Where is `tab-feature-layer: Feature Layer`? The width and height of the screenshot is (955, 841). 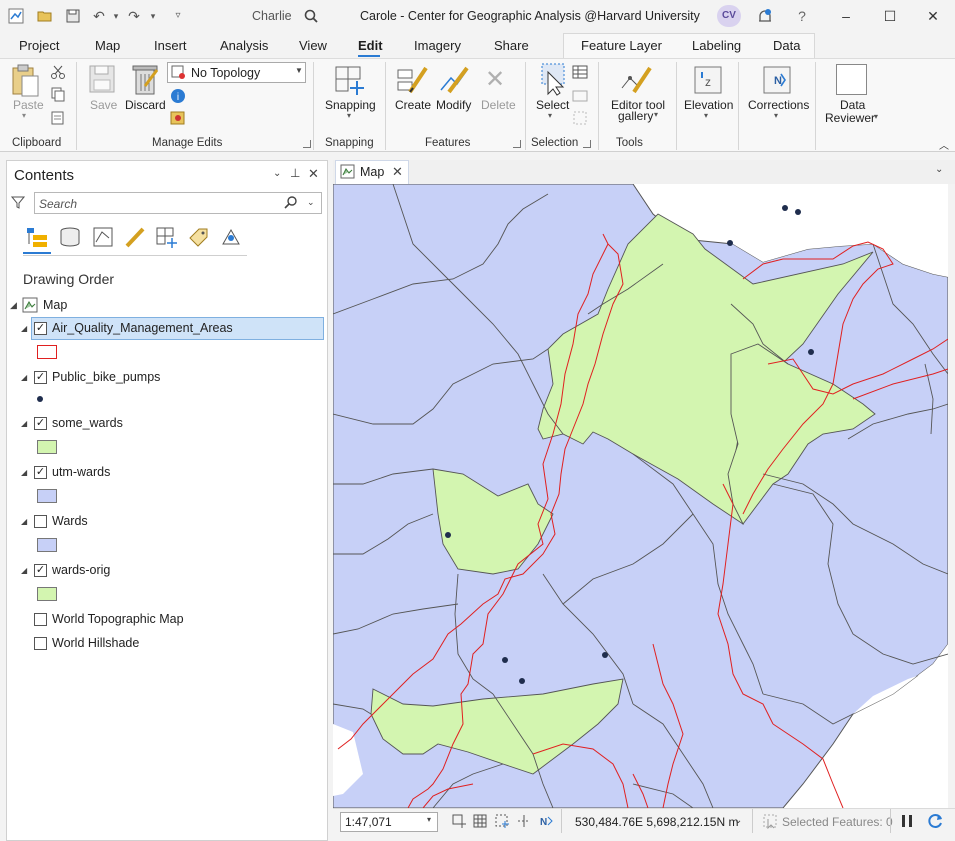 tab-feature-layer: Feature Layer is located at coordinates (621, 45).